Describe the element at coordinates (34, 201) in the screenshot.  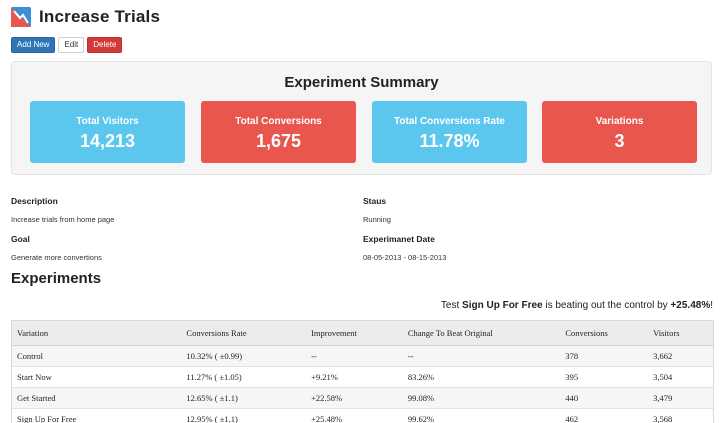
I see `description-label: Description` at that location.